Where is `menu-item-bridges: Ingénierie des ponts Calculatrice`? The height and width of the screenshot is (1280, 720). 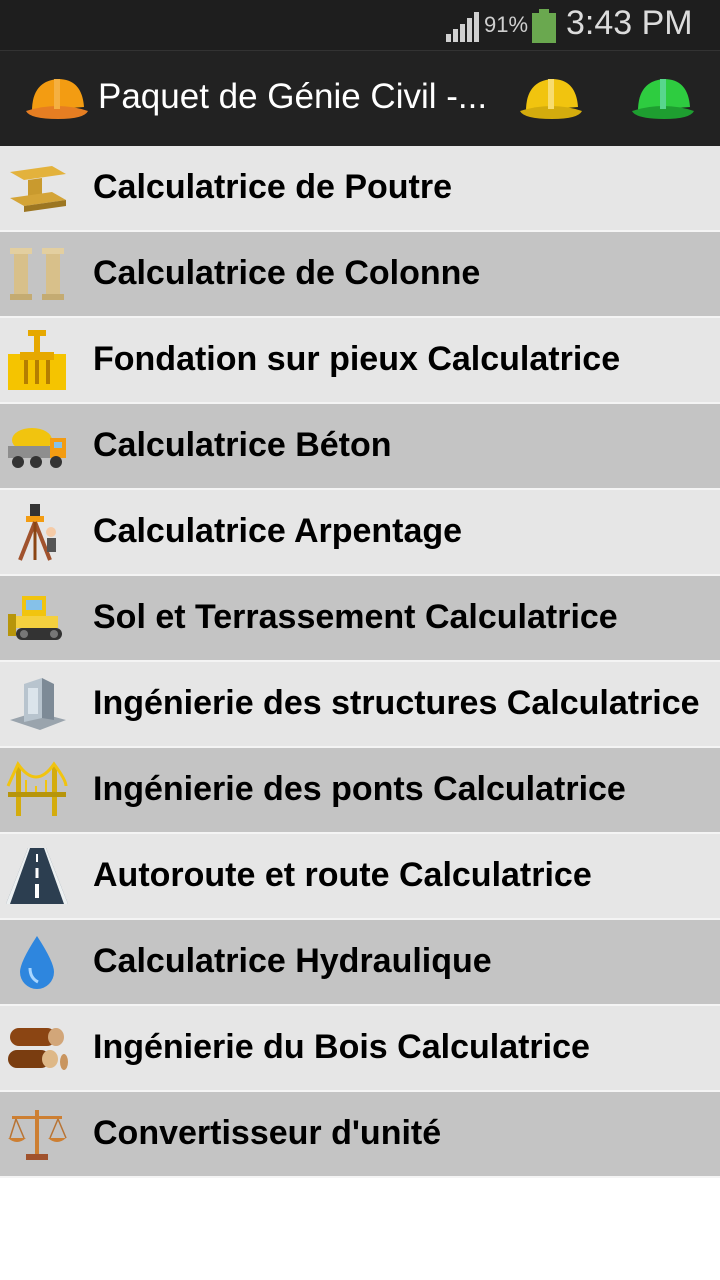 menu-item-bridges: Ingénierie des ponts Calculatrice is located at coordinates (360, 791).